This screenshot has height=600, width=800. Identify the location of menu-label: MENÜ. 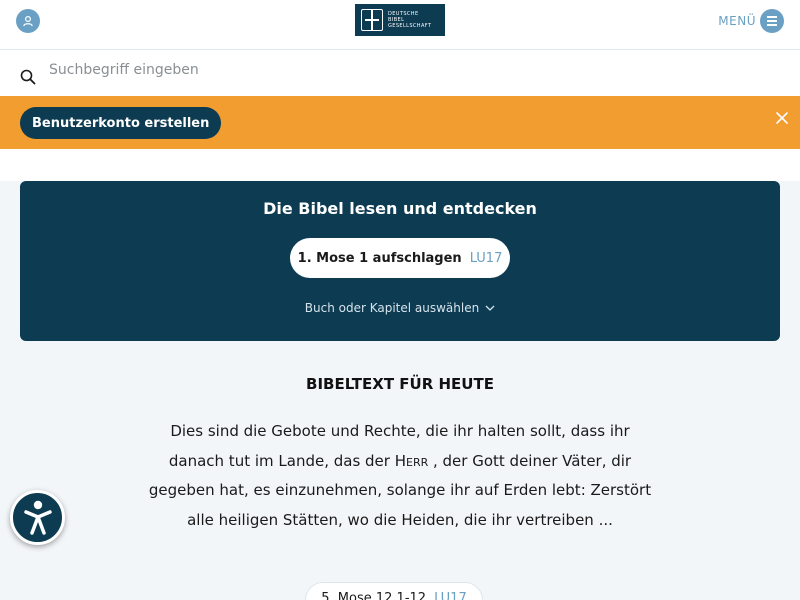
(737, 21).